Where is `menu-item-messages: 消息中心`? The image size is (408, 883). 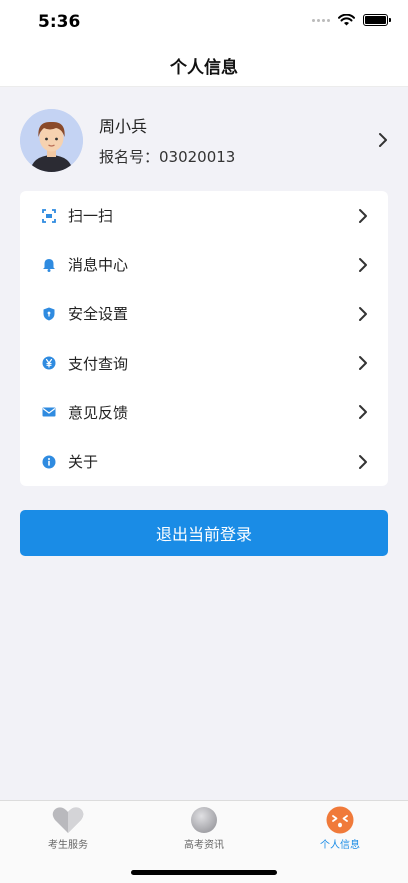 menu-item-messages: 消息中心 is located at coordinates (204, 264).